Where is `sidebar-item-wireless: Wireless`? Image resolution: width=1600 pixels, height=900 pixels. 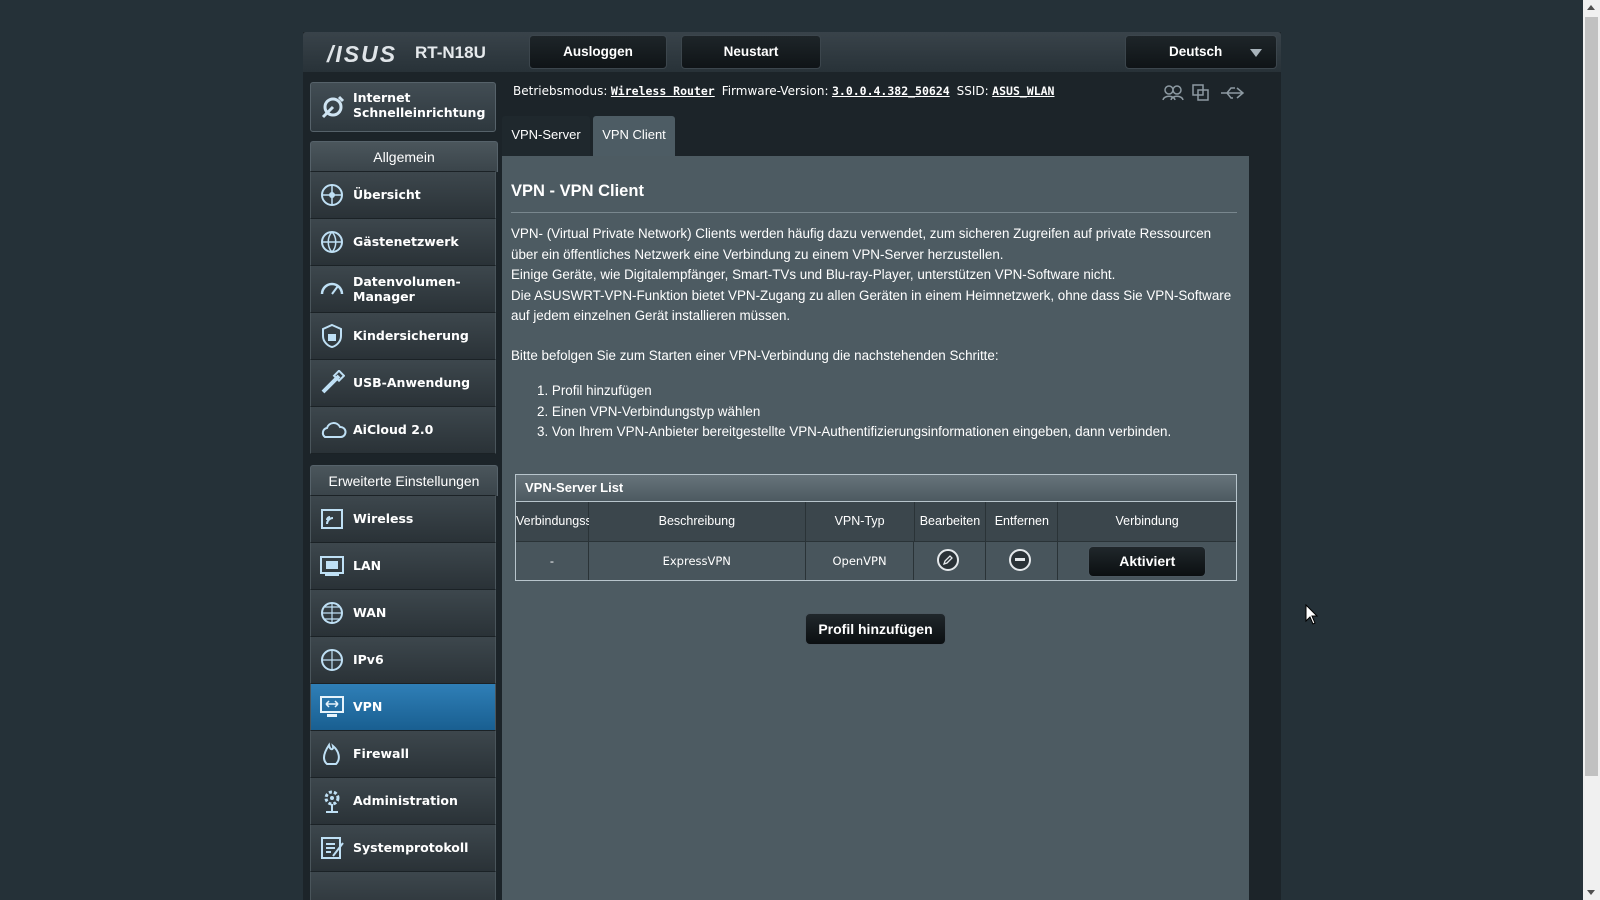 sidebar-item-wireless: Wireless is located at coordinates (403, 519).